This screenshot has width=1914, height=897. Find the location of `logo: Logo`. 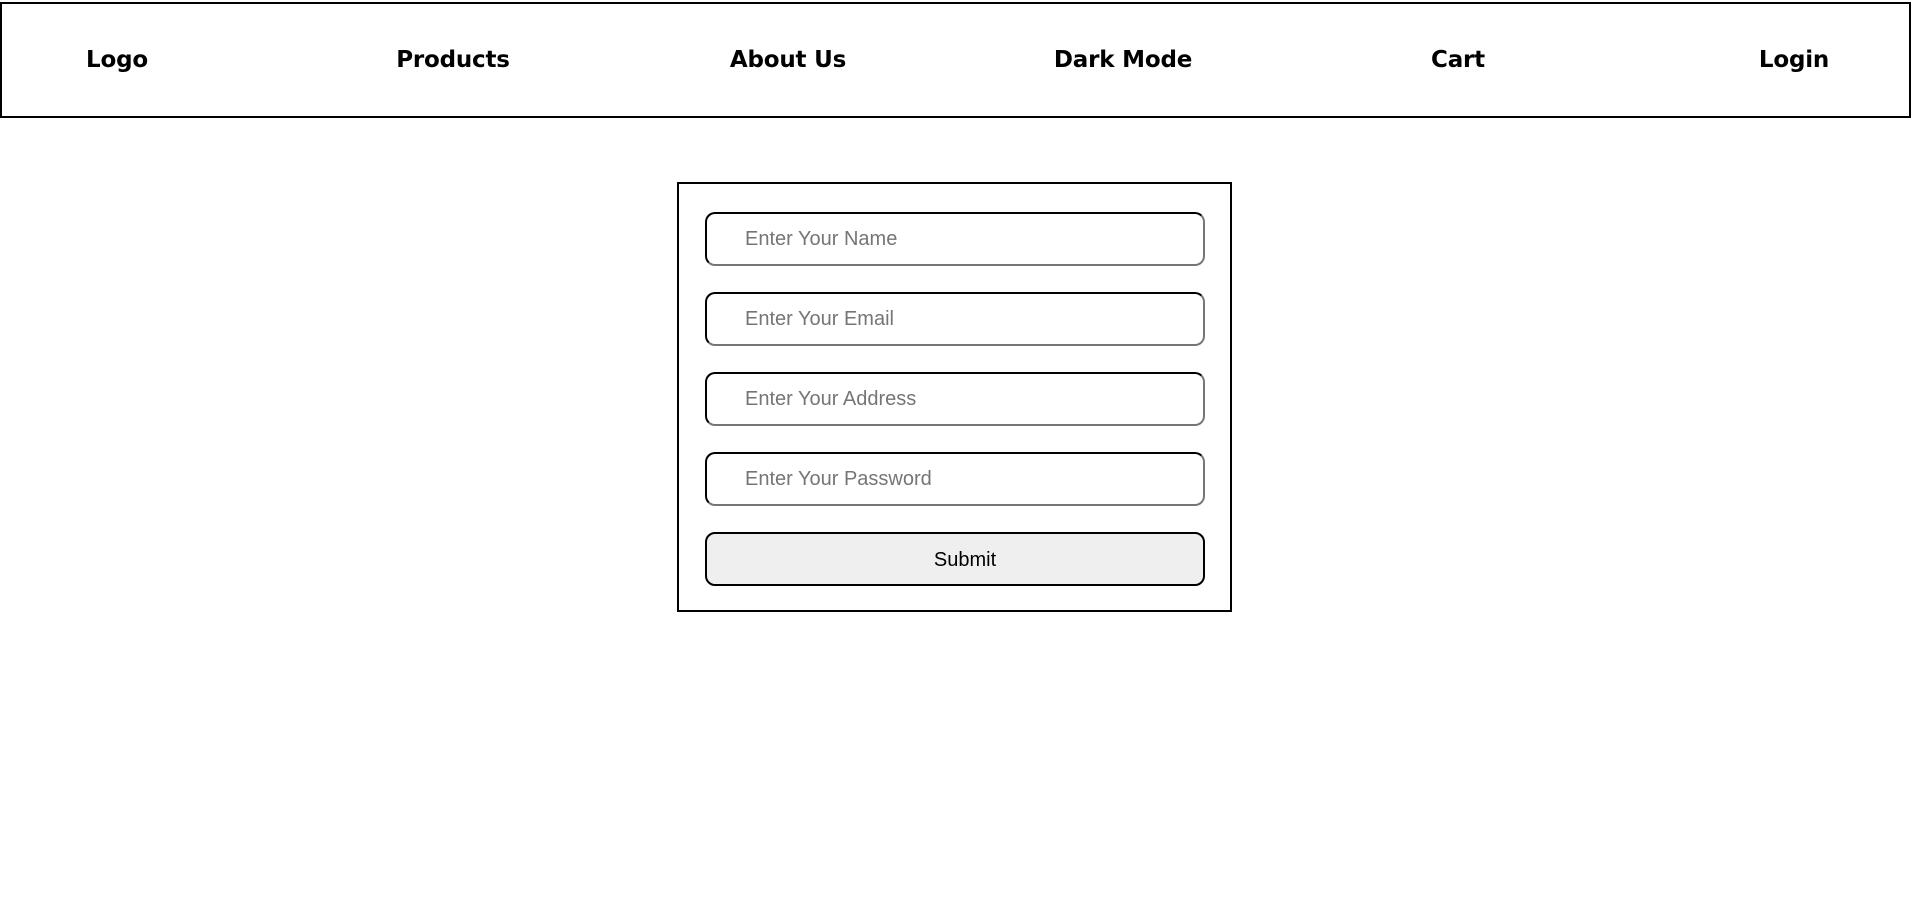

logo: Logo is located at coordinates (118, 60).